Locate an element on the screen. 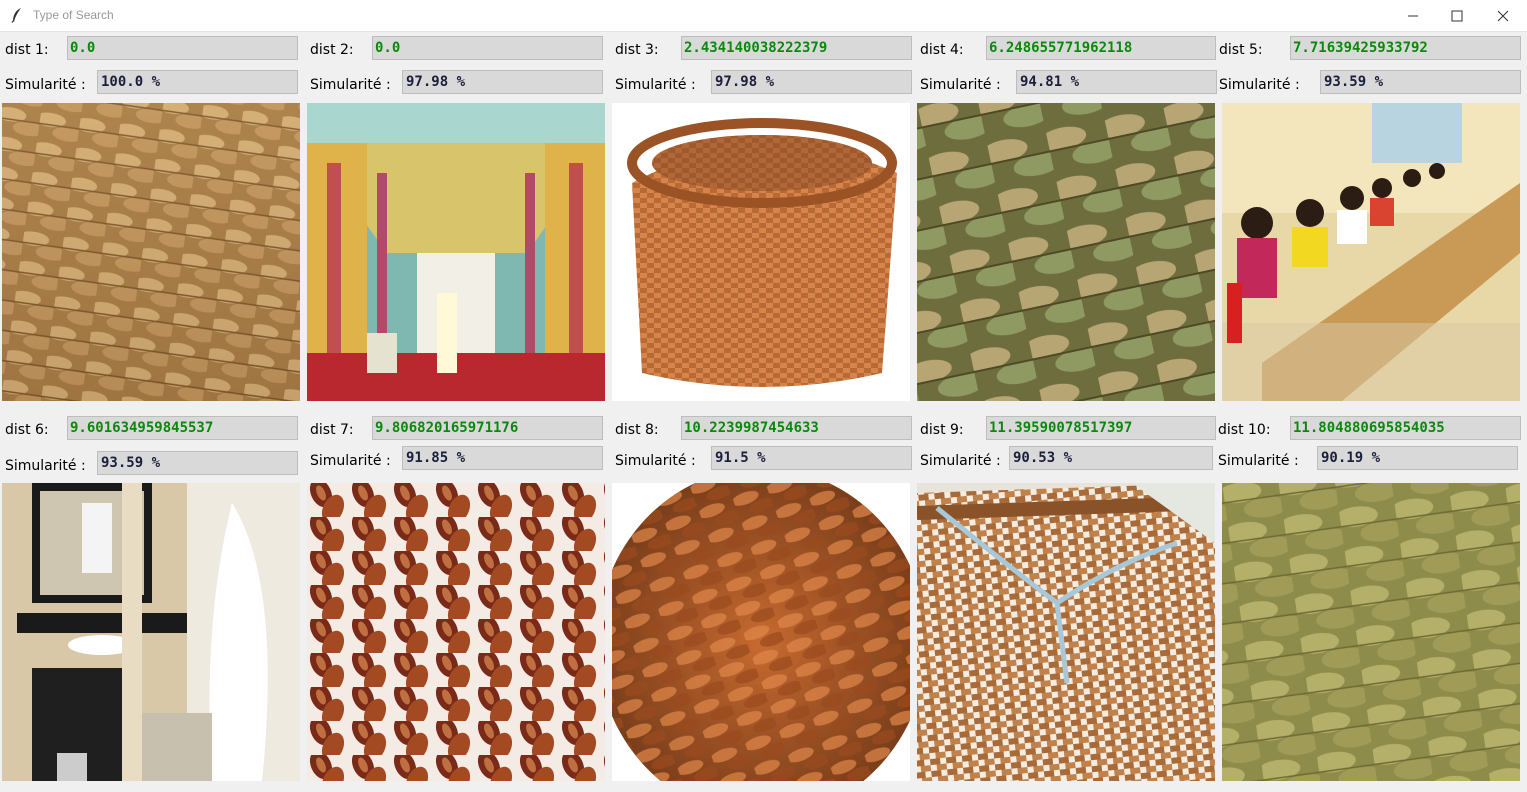 This screenshot has width=1527, height=792. feather-icon is located at coordinates (16, 15).